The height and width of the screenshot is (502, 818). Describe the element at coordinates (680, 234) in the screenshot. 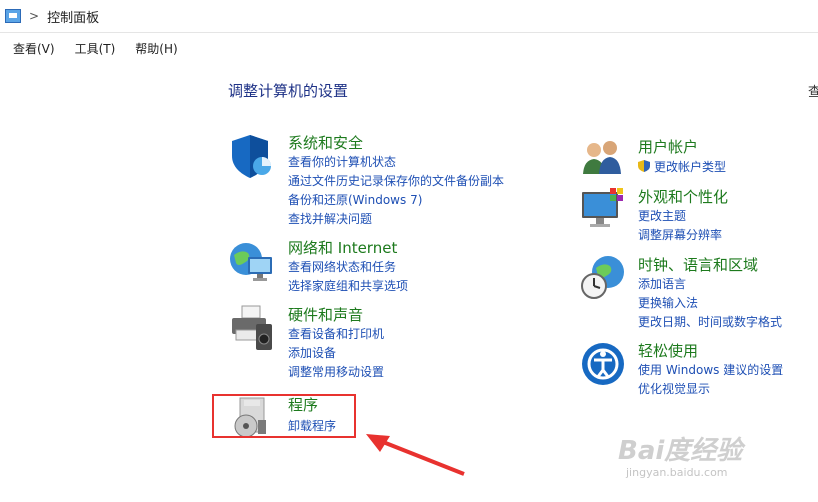

I see `link-screen-resolution: 调整屏幕分辨率` at that location.